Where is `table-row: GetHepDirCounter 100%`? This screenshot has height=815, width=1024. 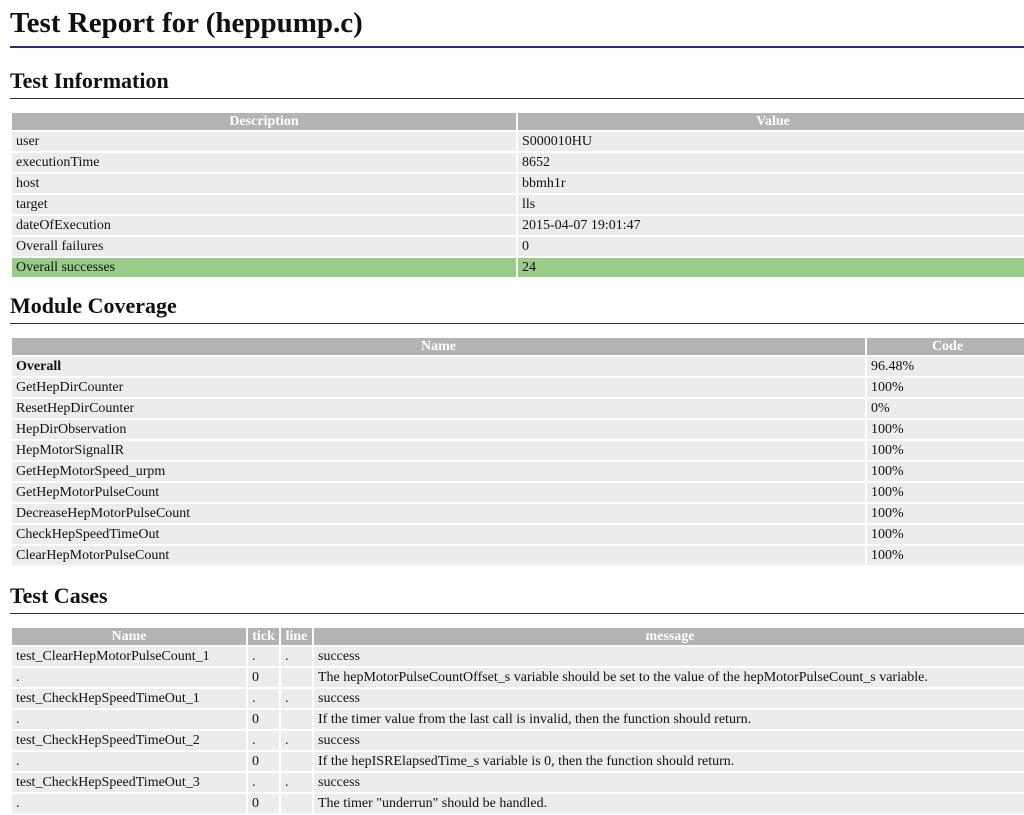 table-row: GetHepDirCounter 100% is located at coordinates (518, 387).